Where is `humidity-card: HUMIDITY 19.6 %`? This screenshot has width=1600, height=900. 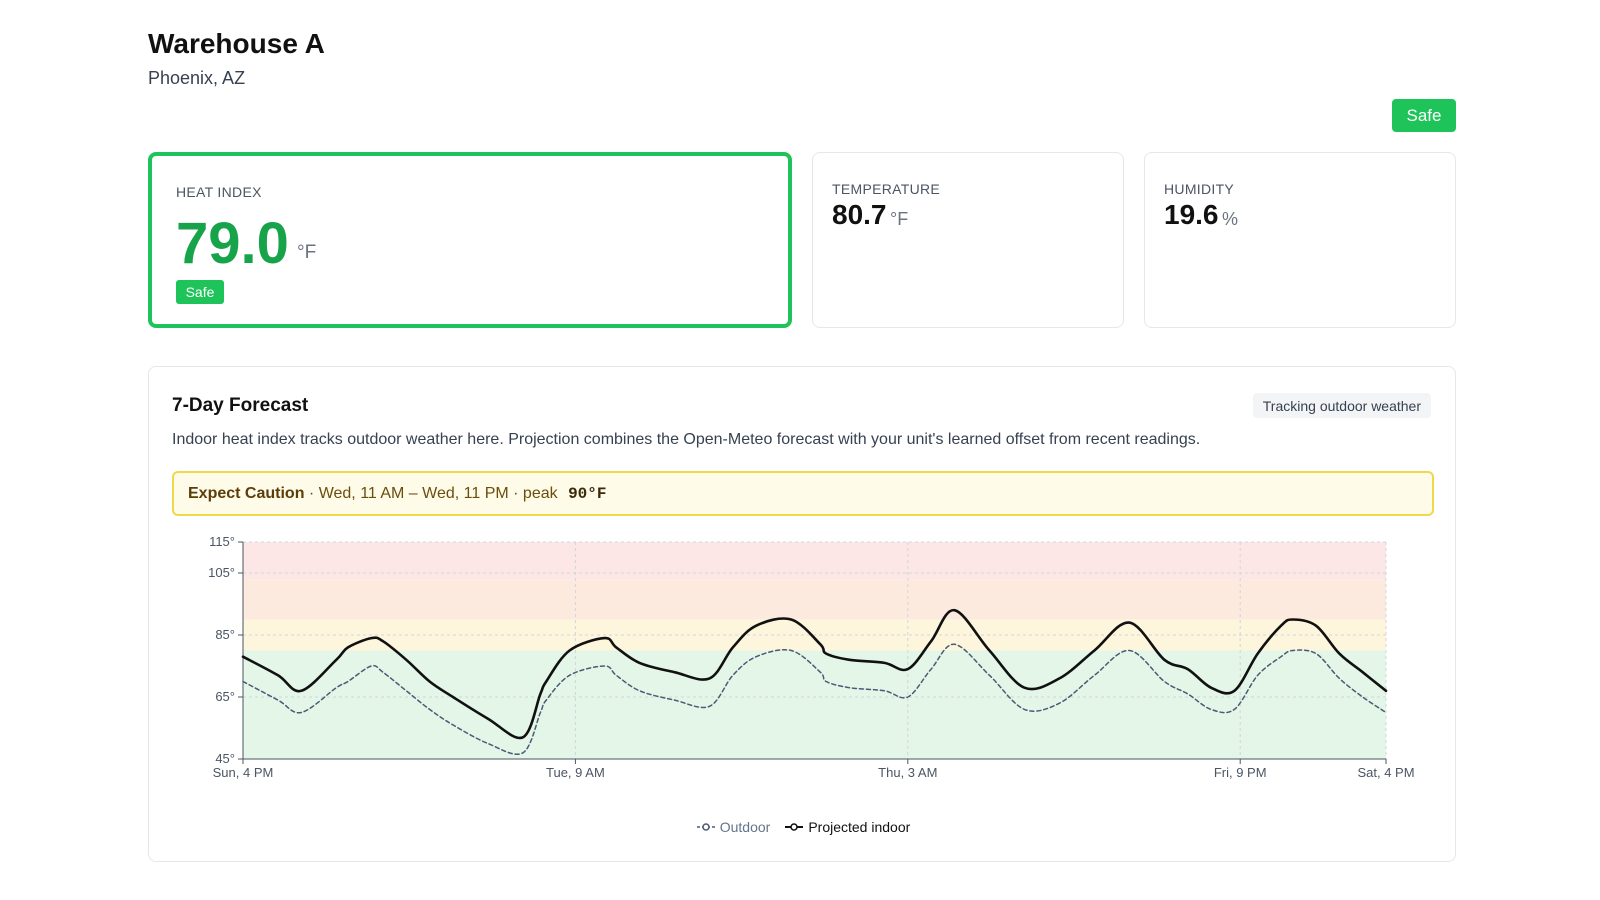 humidity-card: HUMIDITY 19.6 % is located at coordinates (1300, 240).